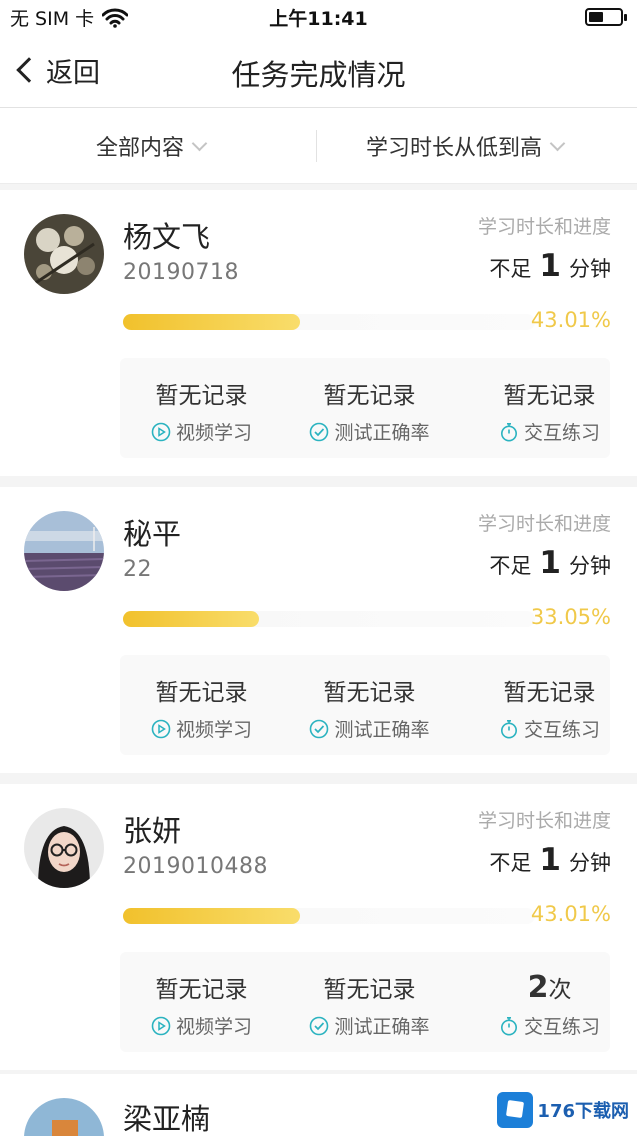 The height and width of the screenshot is (1136, 637). I want to click on content-filter-label: 全部内容, so click(140, 148).